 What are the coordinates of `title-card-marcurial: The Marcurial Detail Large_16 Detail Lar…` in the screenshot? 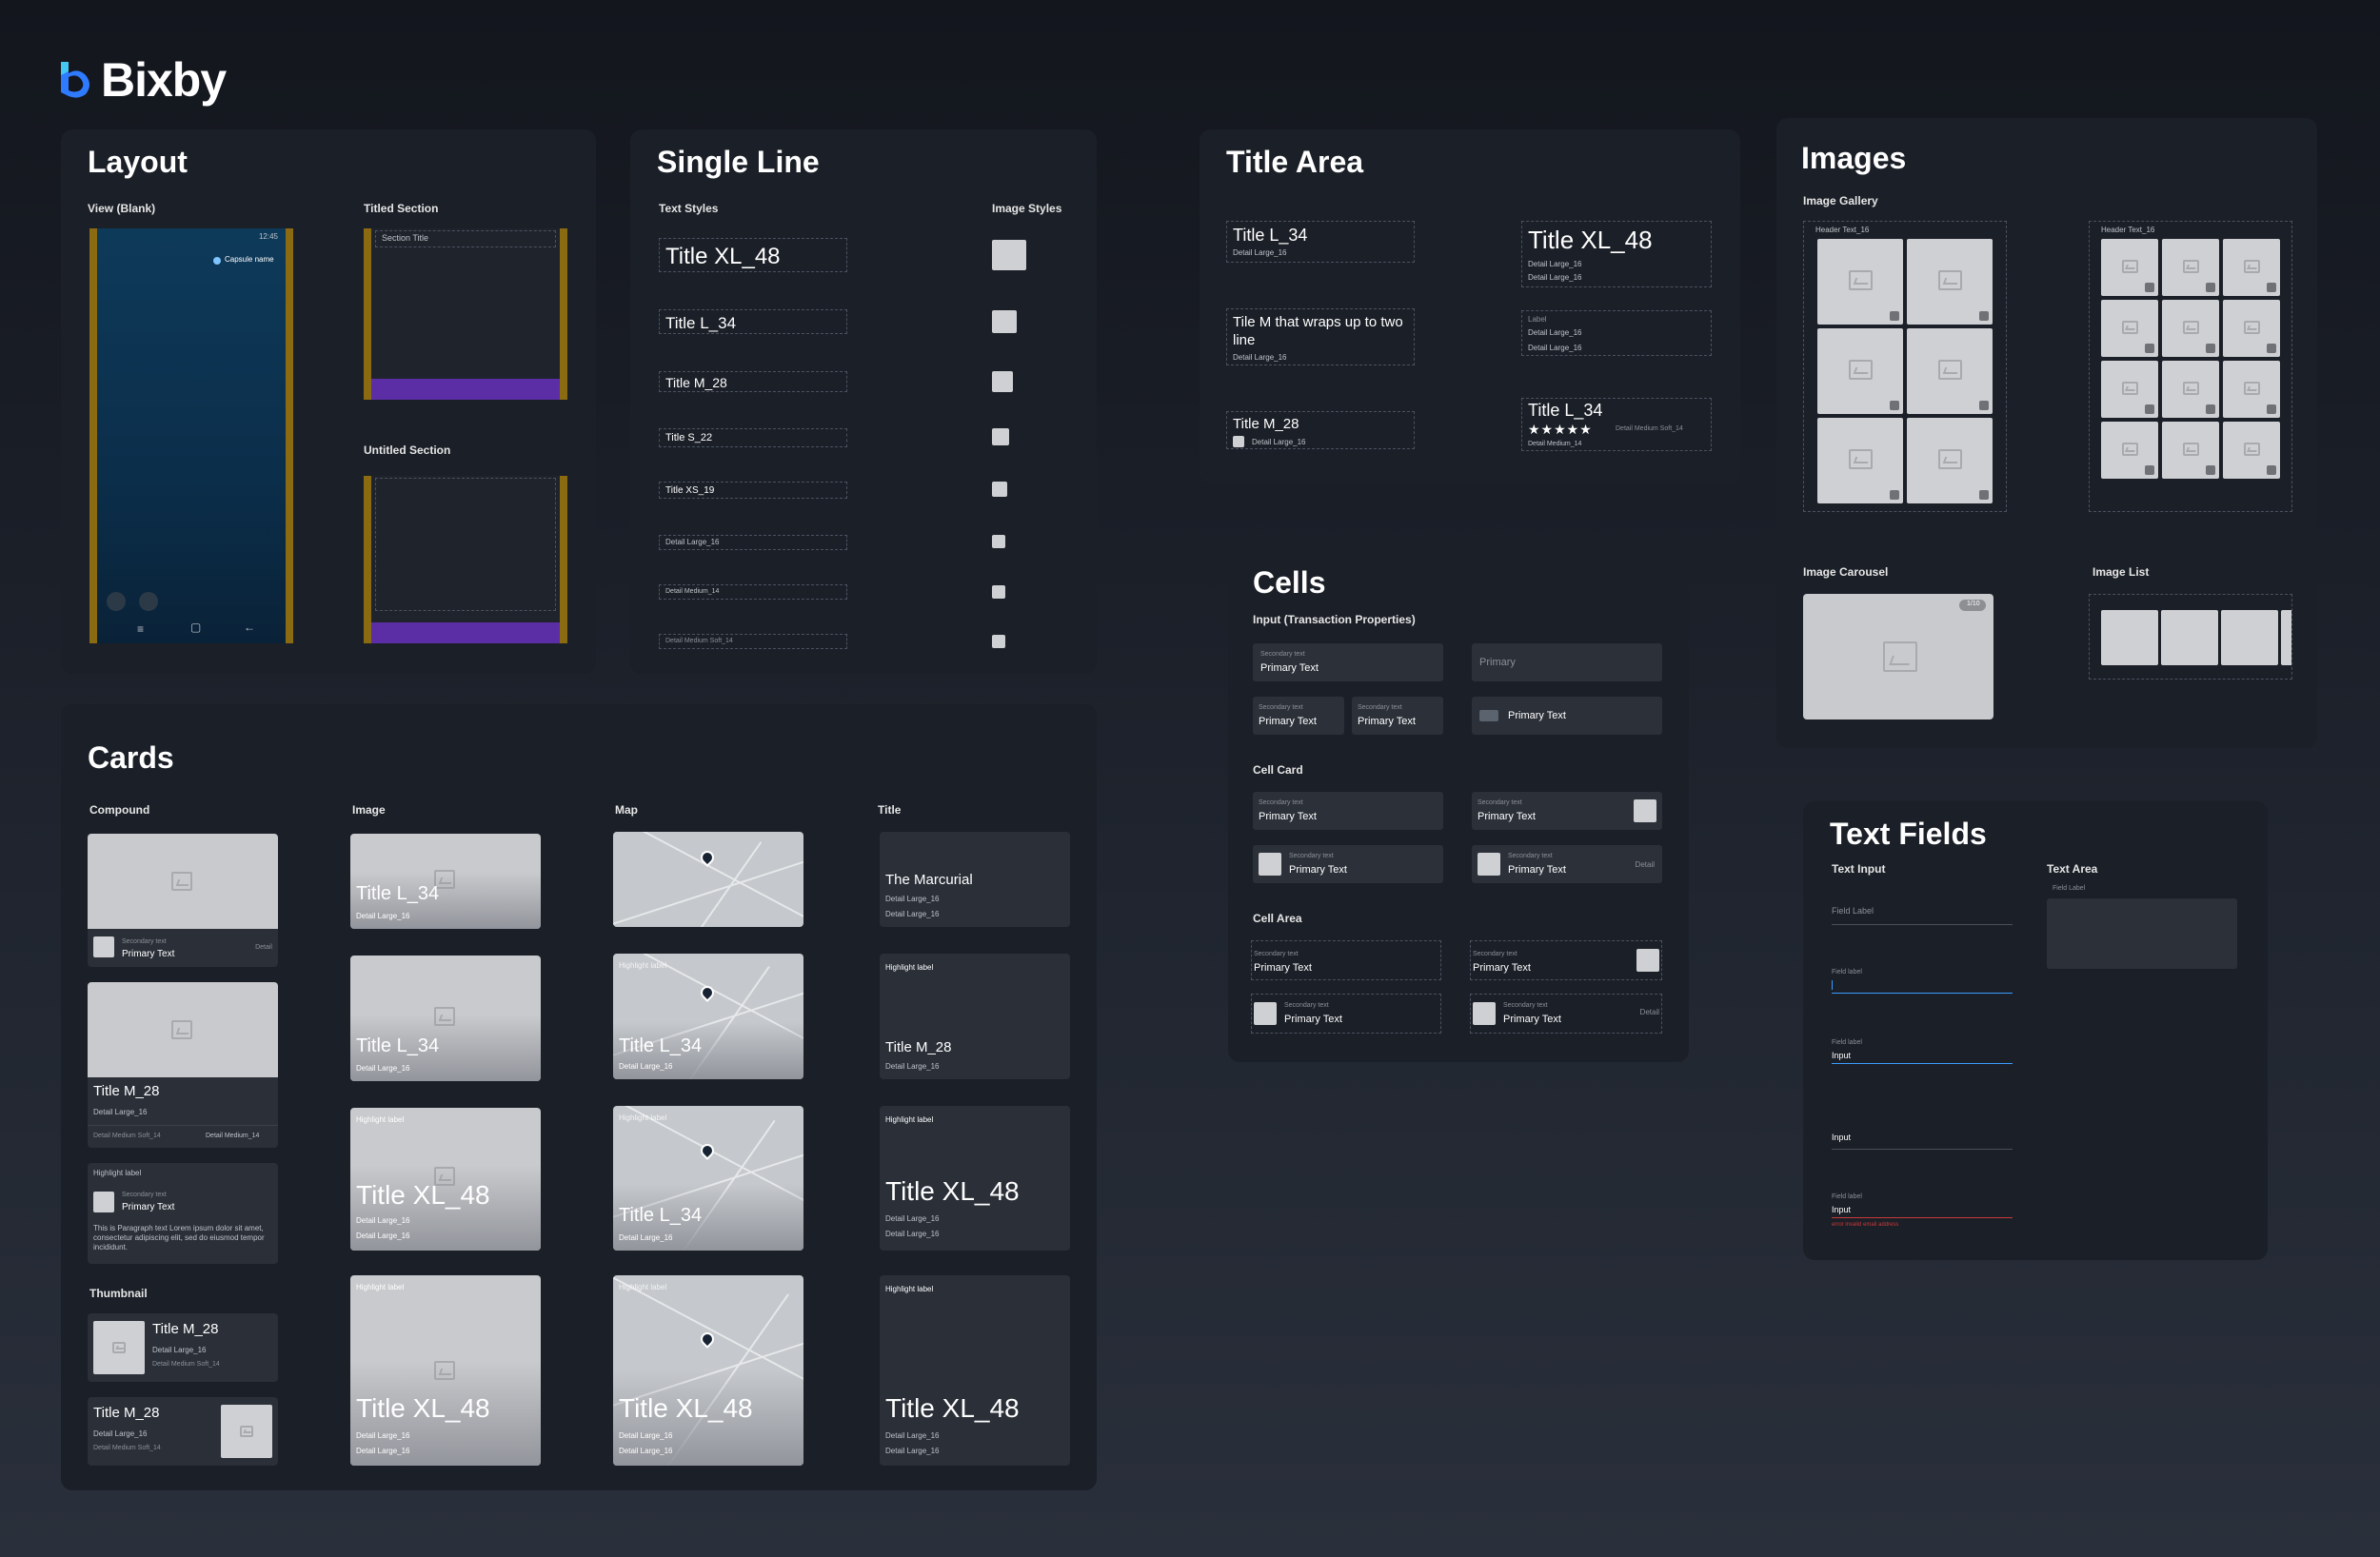 It's located at (975, 879).